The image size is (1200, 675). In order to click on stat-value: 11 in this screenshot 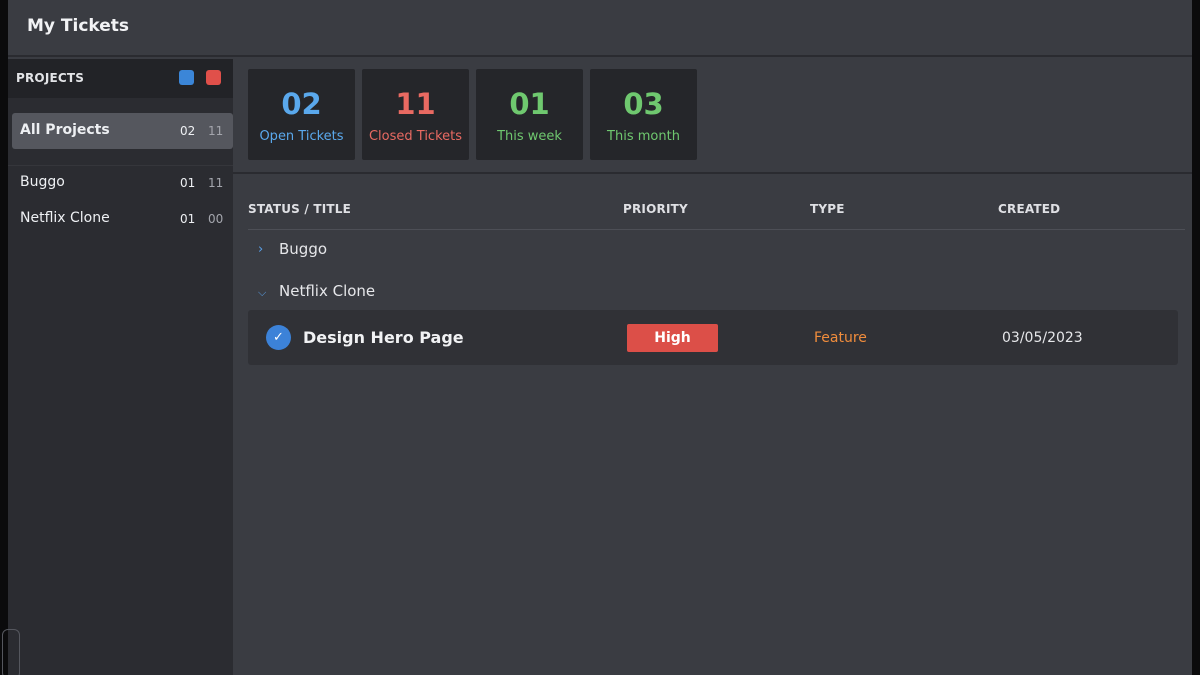, I will do `click(415, 104)`.